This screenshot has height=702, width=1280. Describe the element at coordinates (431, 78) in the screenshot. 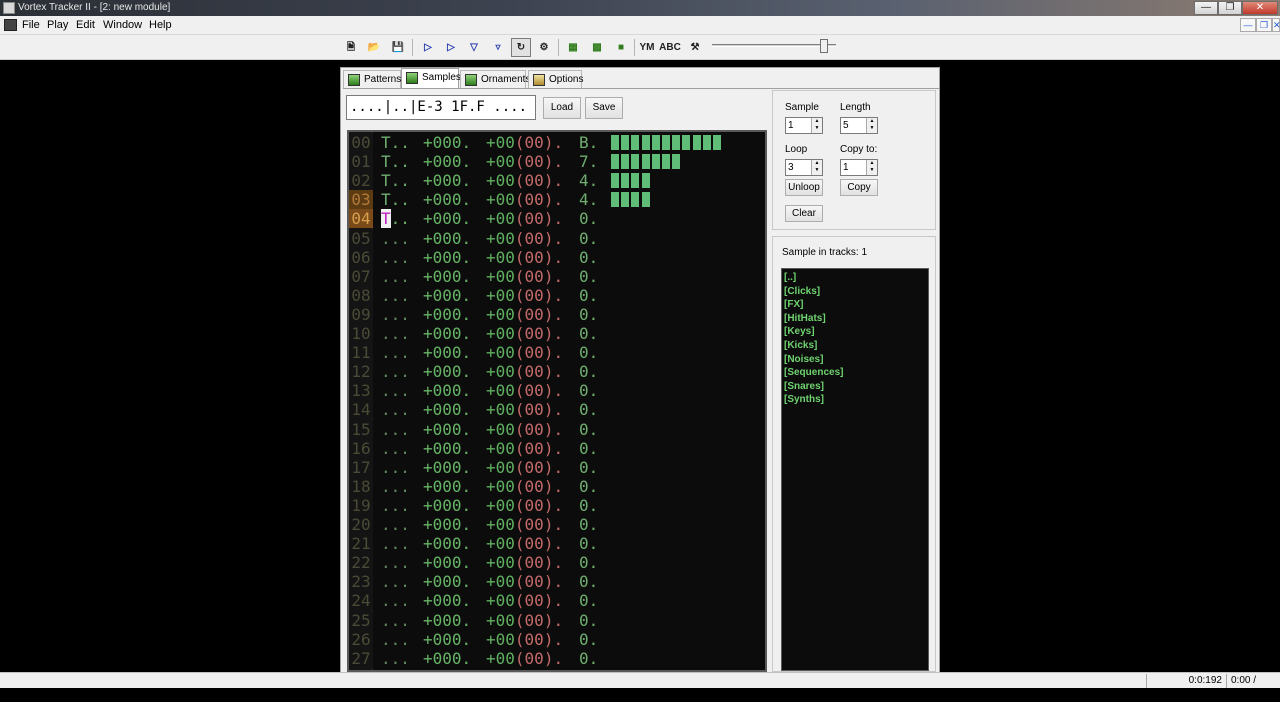

I see `tab-samples: Samples` at that location.